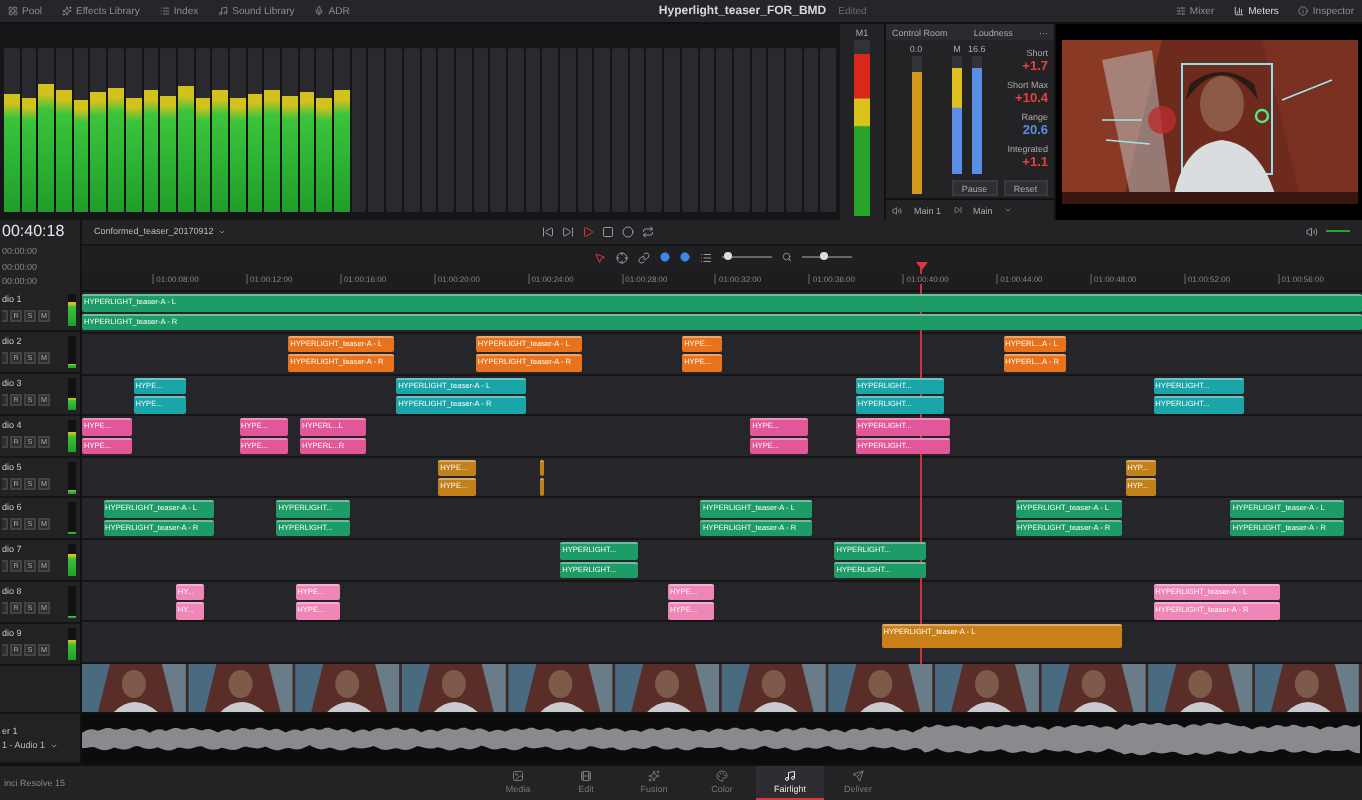 The image size is (1362, 800). Describe the element at coordinates (34, 232) in the screenshot. I see `timecode: 00:40:18` at that location.